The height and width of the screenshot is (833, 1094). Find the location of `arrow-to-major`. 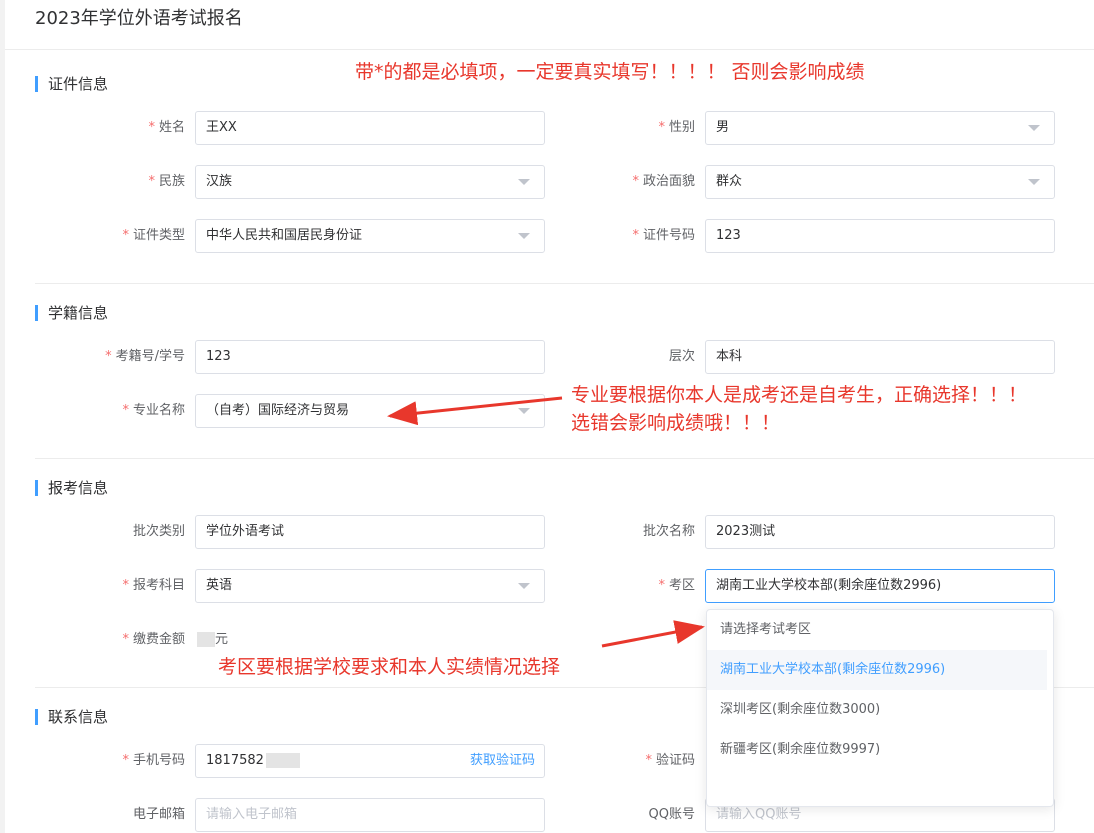

arrow-to-major is located at coordinates (475, 411).